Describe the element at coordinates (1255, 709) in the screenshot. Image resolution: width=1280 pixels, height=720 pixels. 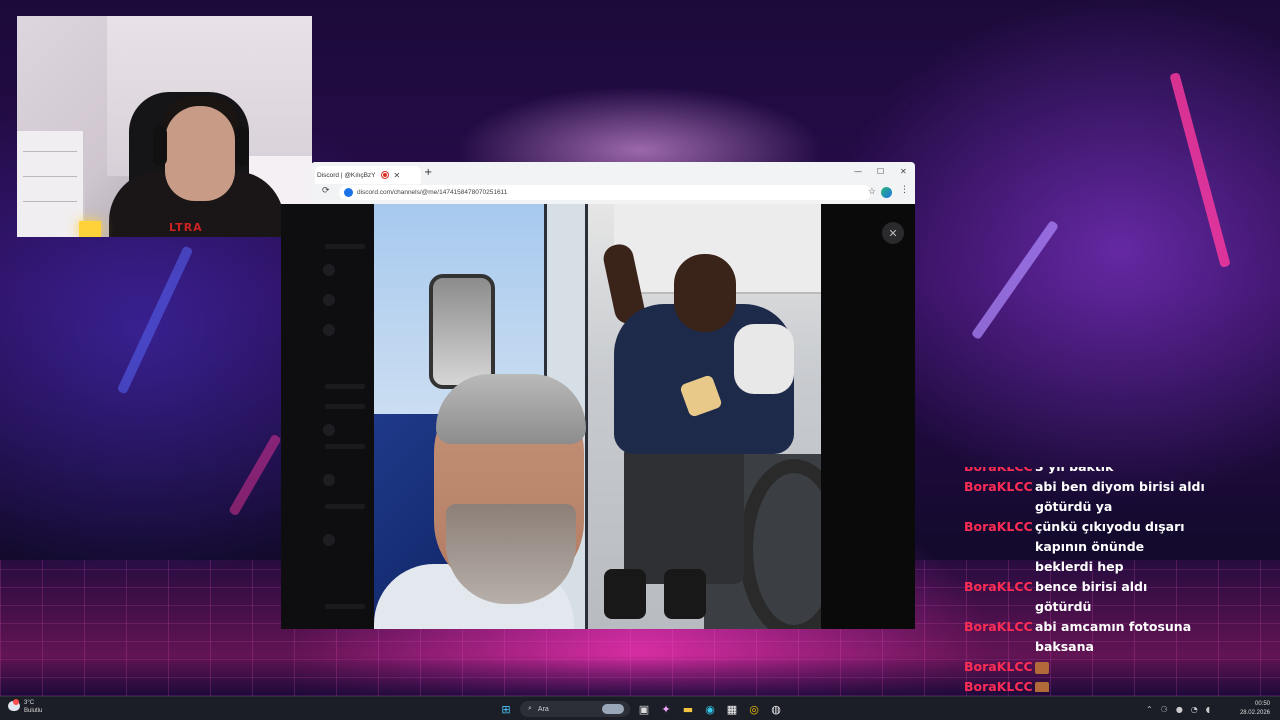
I see `taskbar-clock: 00:50 28.02.2026` at that location.